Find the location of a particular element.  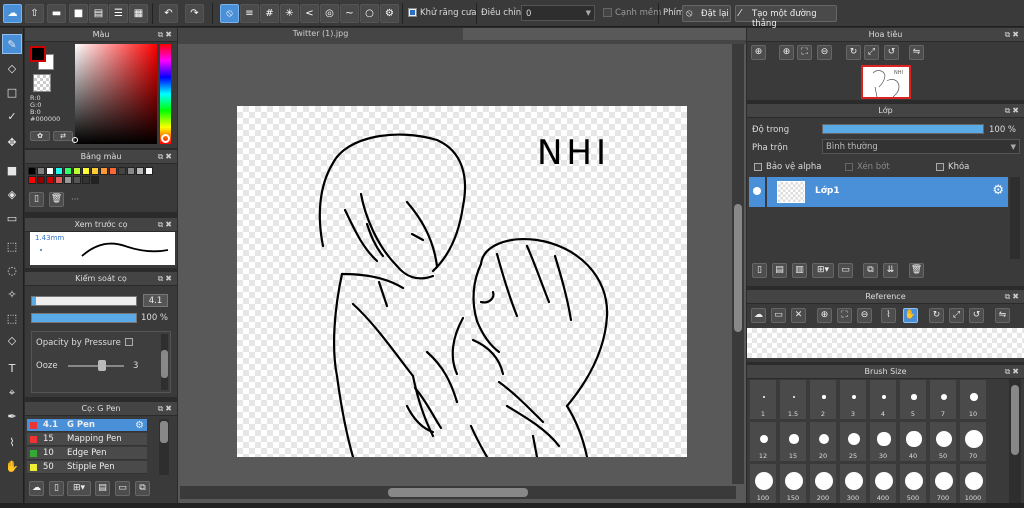

navigator-thumbnail: NHI is located at coordinates (886, 82).